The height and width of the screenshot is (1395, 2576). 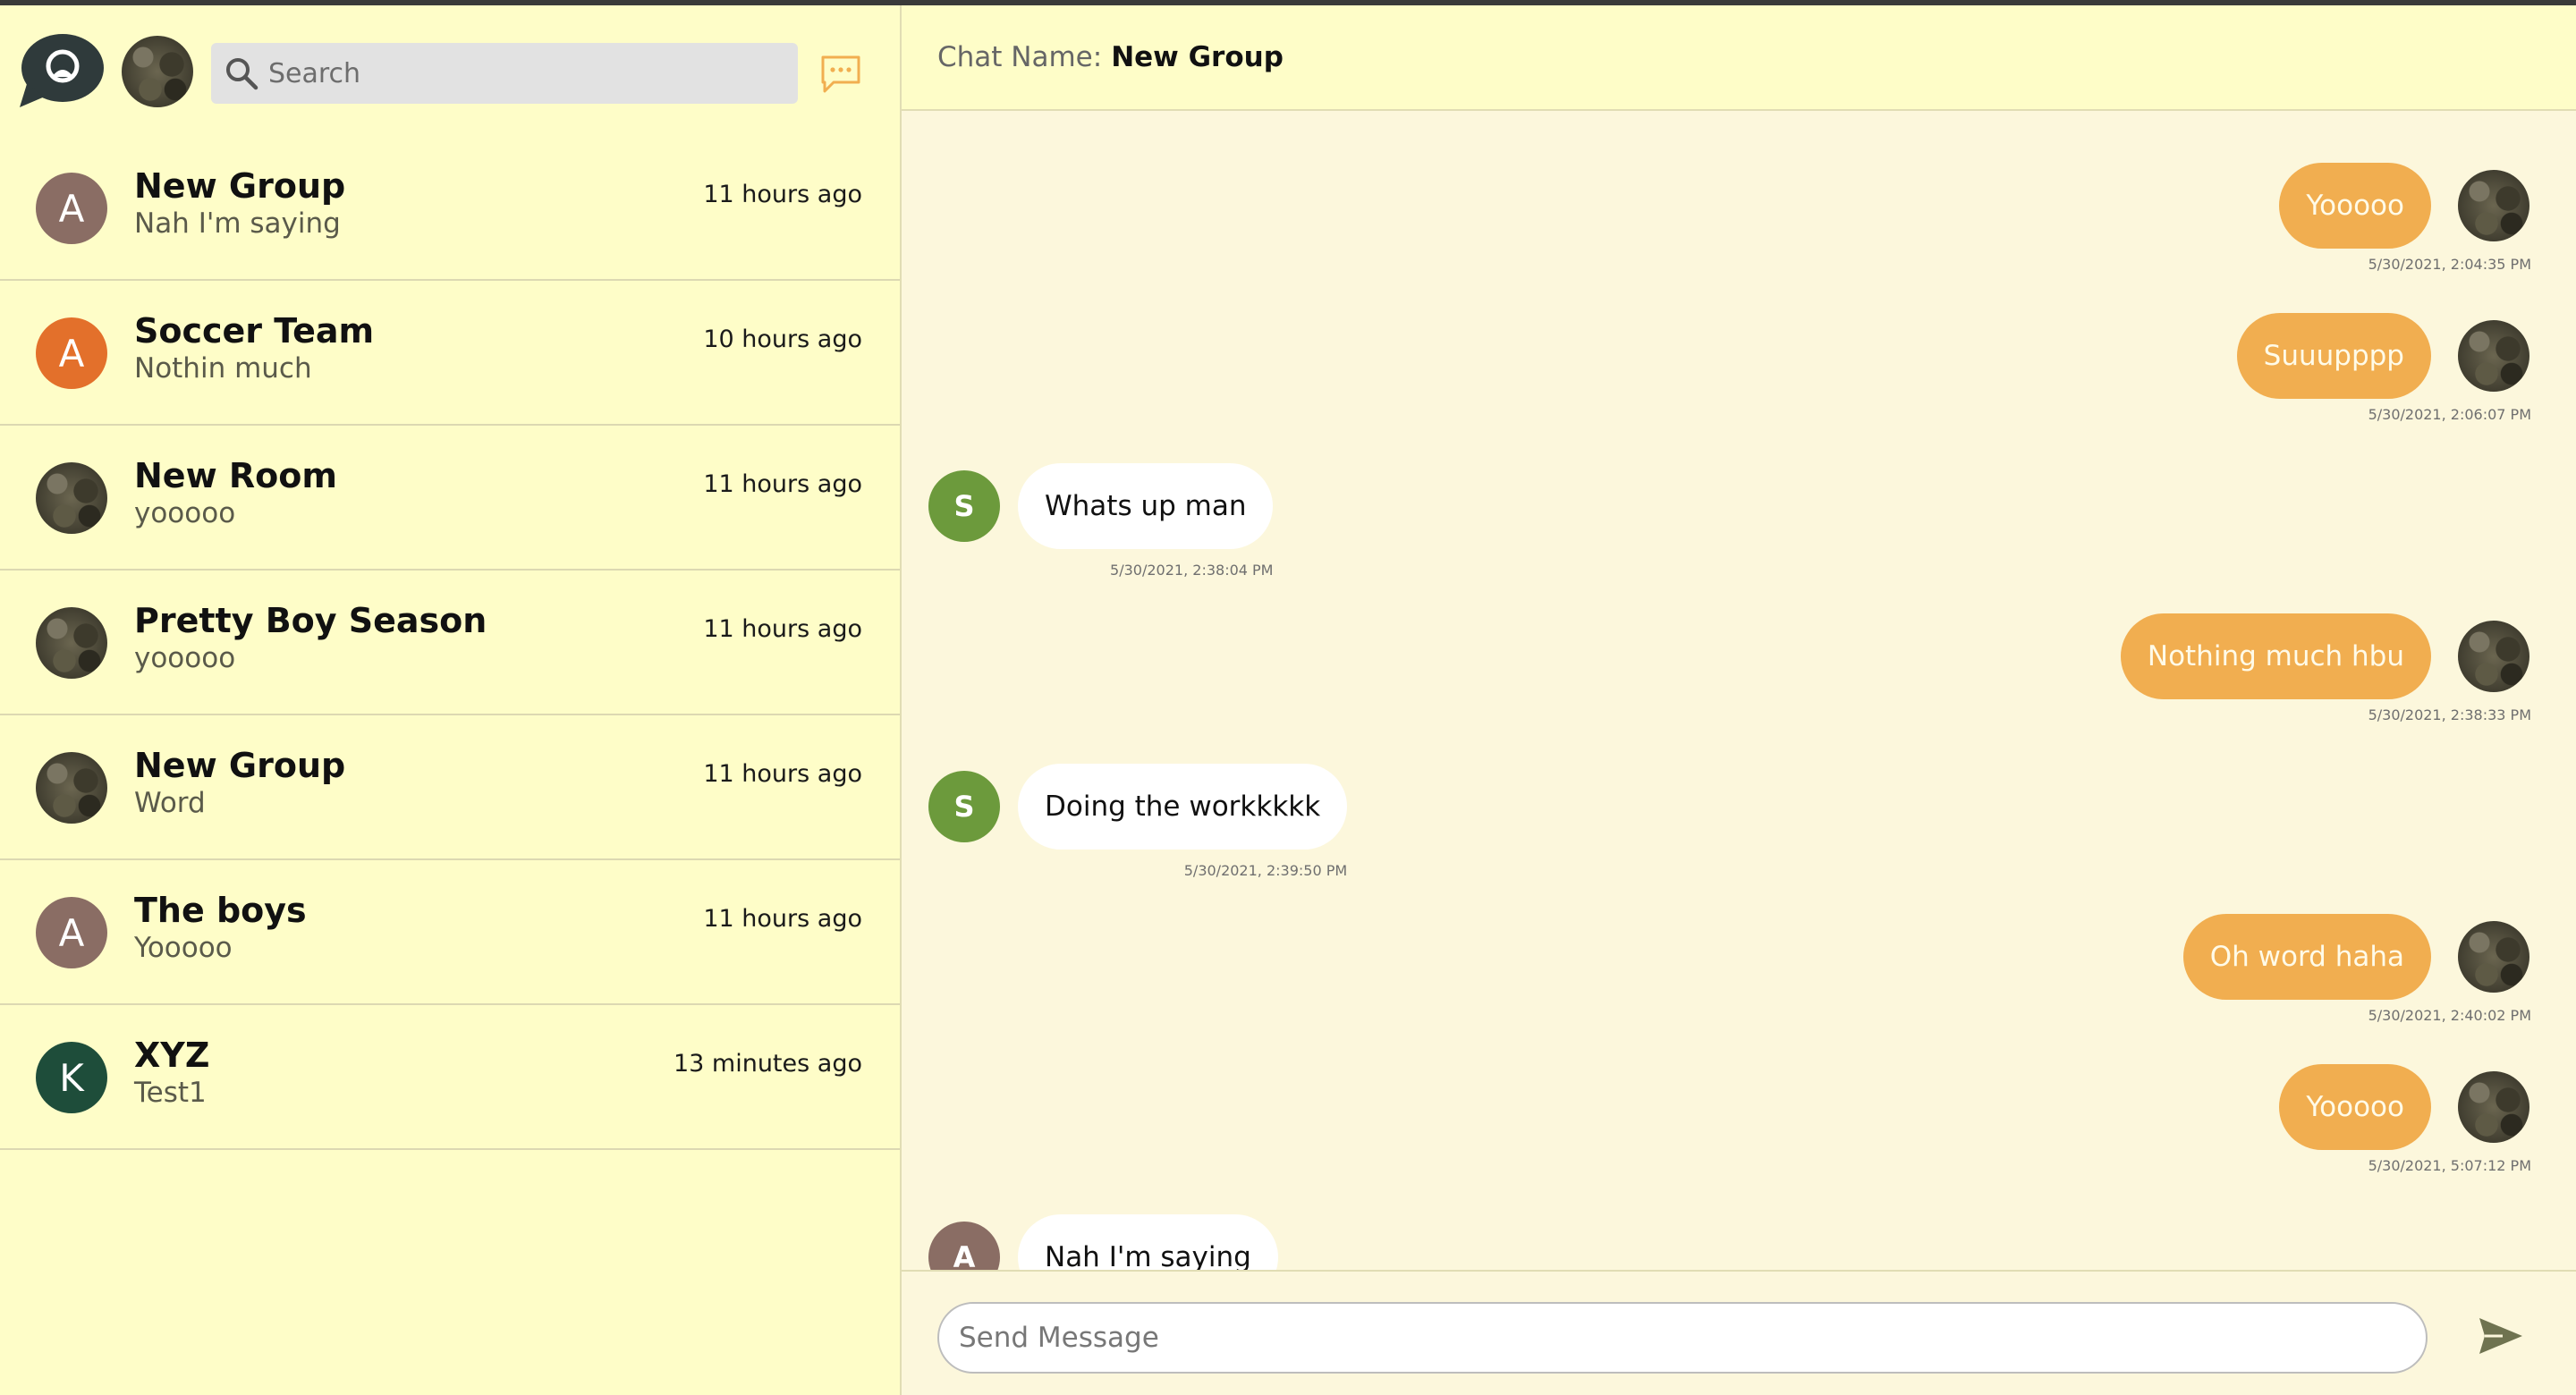 What do you see at coordinates (450, 498) in the screenshot?
I see `chat-list-item: New Room yooooo 11 hours ago` at bounding box center [450, 498].